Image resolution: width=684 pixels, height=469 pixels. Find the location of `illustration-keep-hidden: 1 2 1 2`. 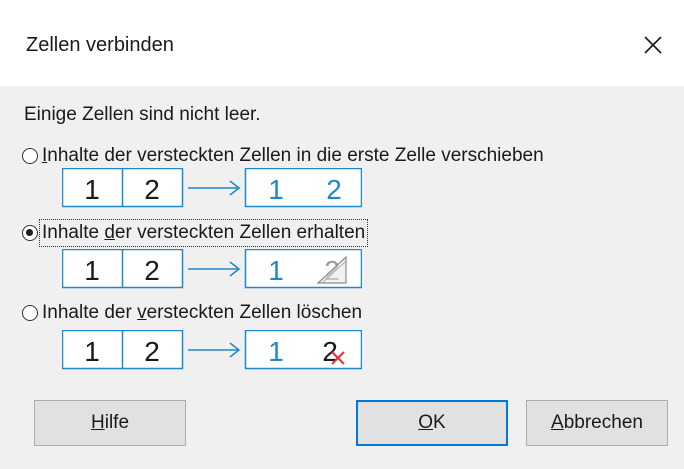

illustration-keep-hidden: 1 2 1 2 is located at coordinates (212, 269).